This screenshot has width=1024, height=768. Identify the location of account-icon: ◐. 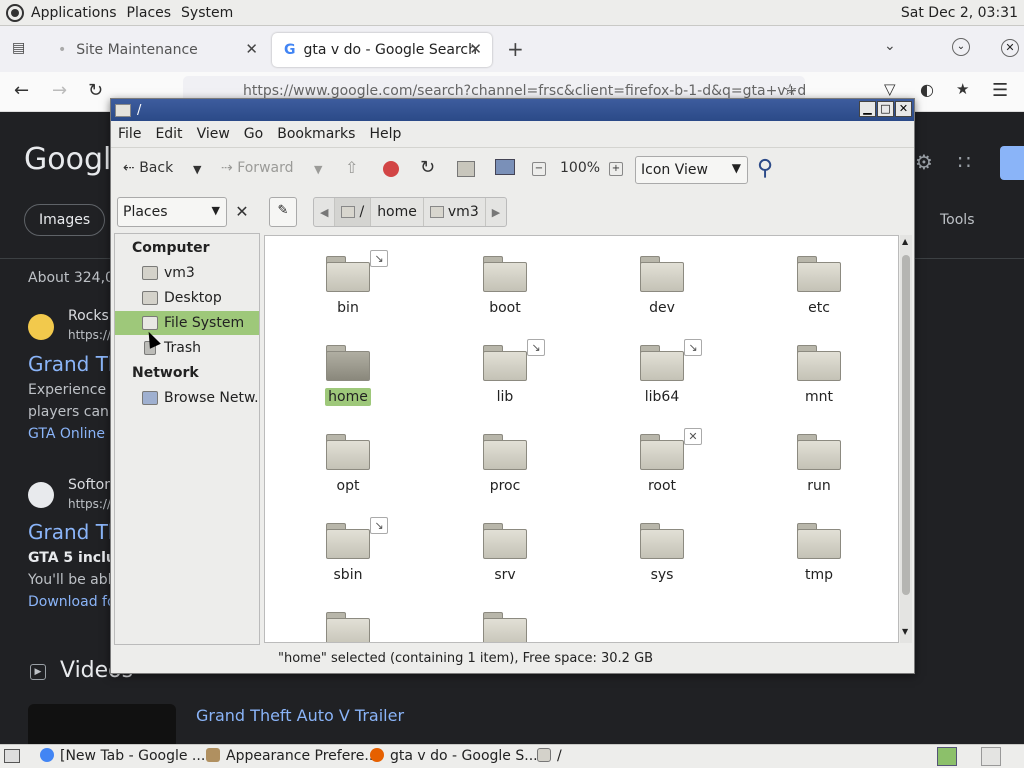
(927, 89).